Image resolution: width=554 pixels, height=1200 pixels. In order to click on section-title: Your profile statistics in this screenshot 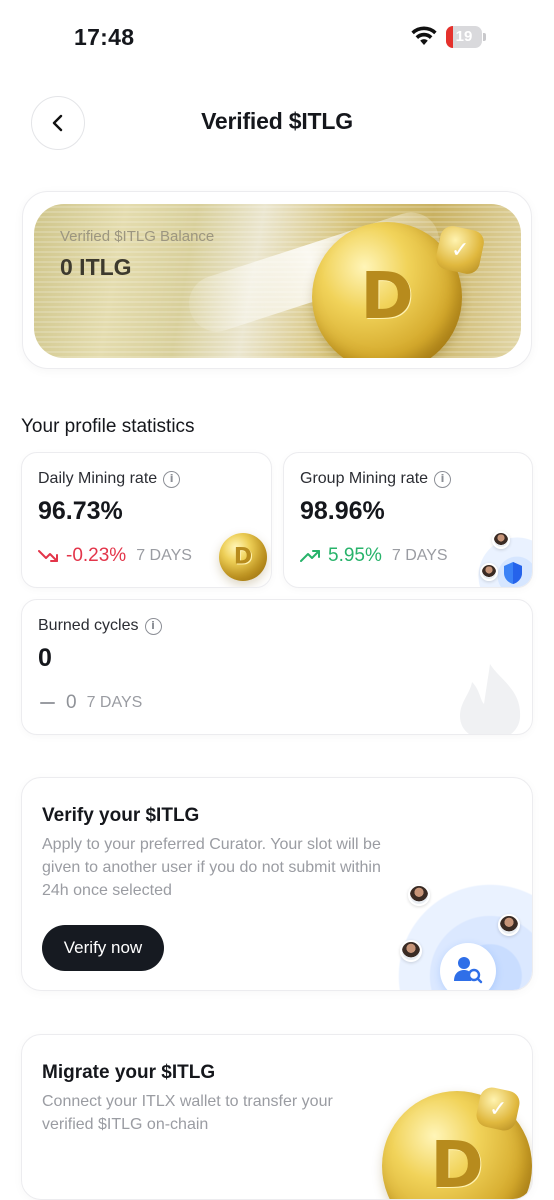, I will do `click(108, 426)`.